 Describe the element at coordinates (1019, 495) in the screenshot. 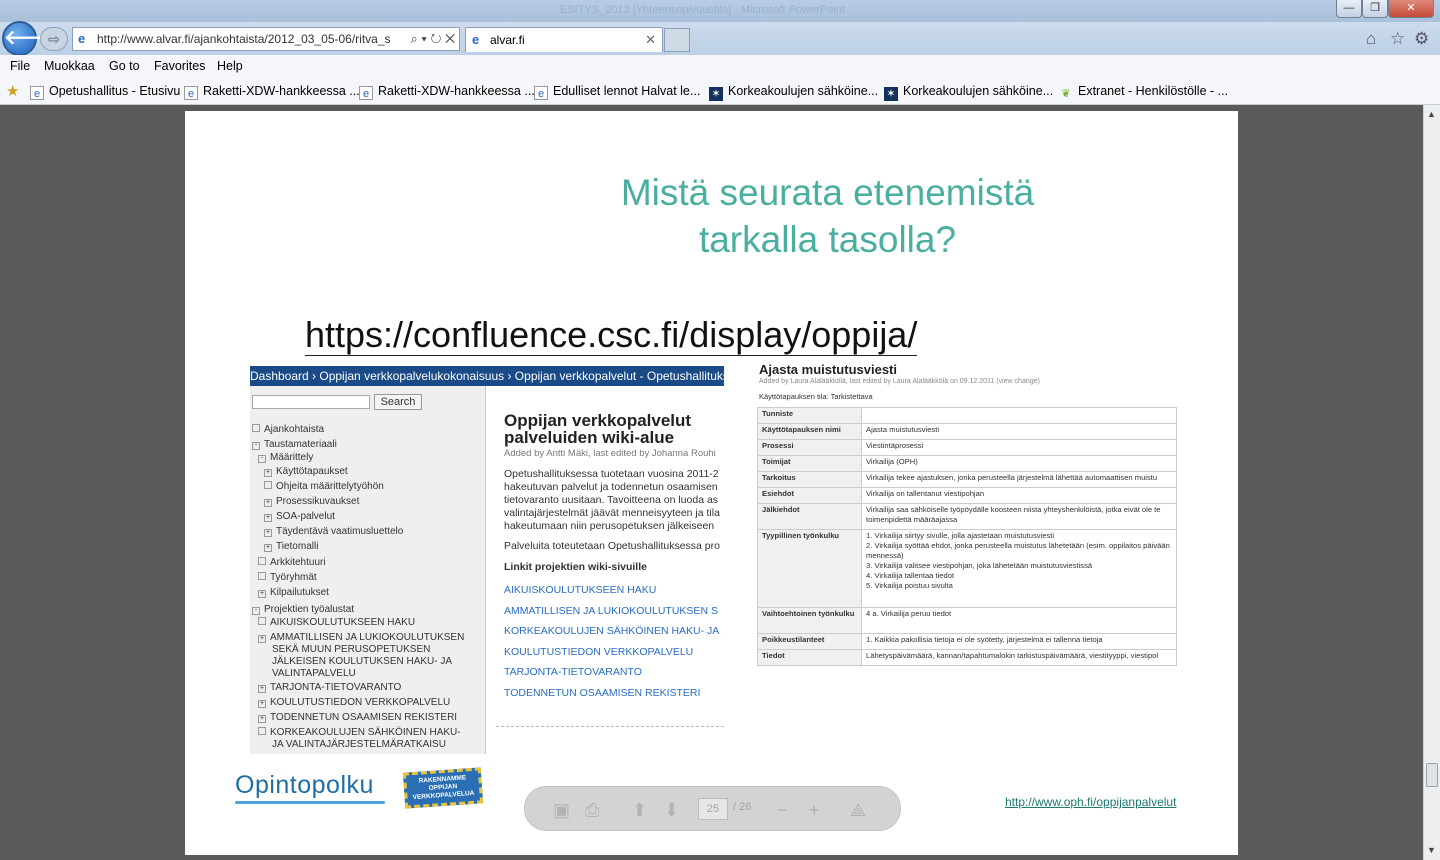

I see `row-value: Virkailija on tallentanut viestipohjan` at that location.